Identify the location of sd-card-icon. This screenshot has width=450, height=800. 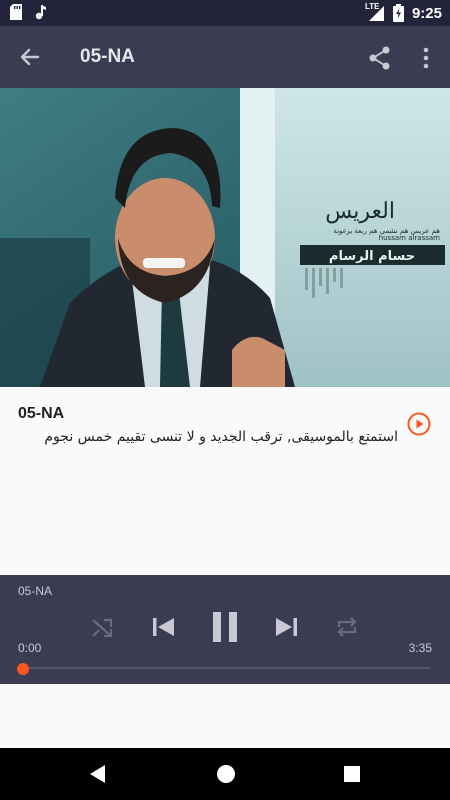
(16, 12).